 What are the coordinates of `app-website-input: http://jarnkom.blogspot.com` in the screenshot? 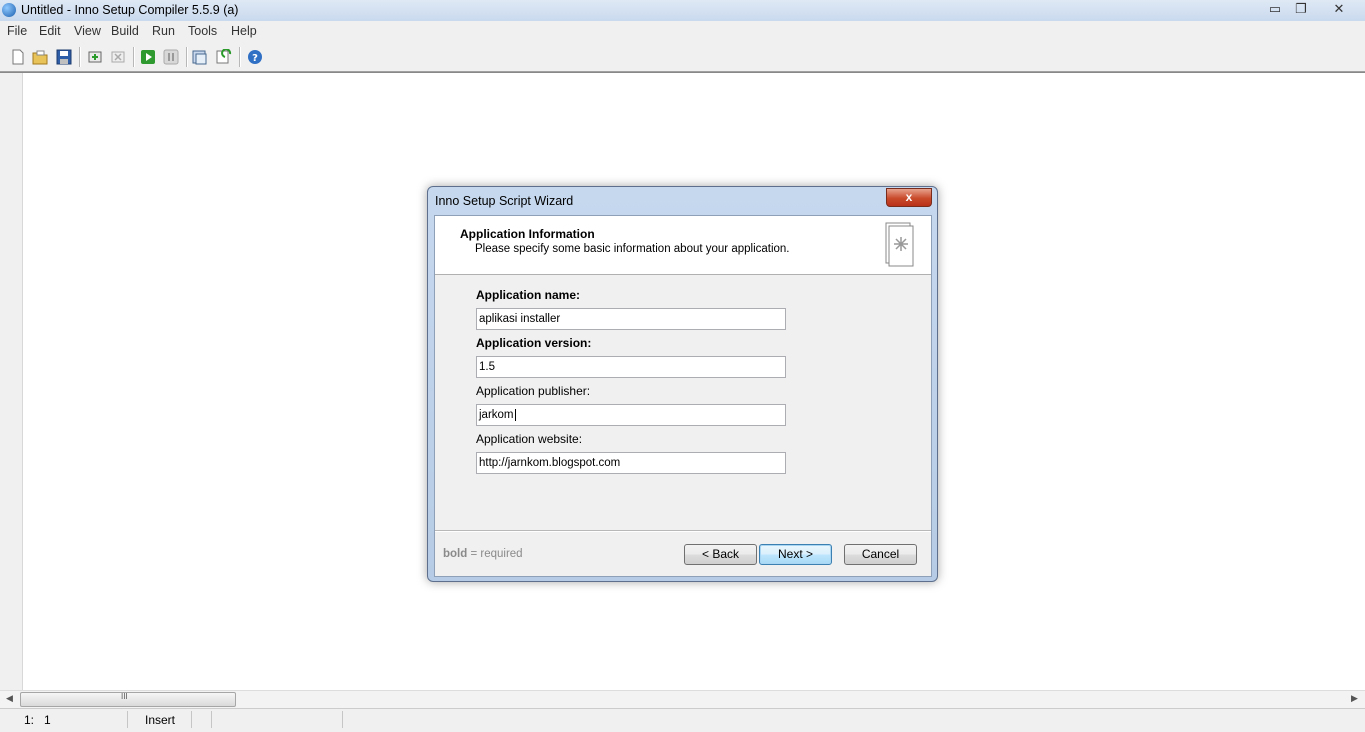 It's located at (631, 463).